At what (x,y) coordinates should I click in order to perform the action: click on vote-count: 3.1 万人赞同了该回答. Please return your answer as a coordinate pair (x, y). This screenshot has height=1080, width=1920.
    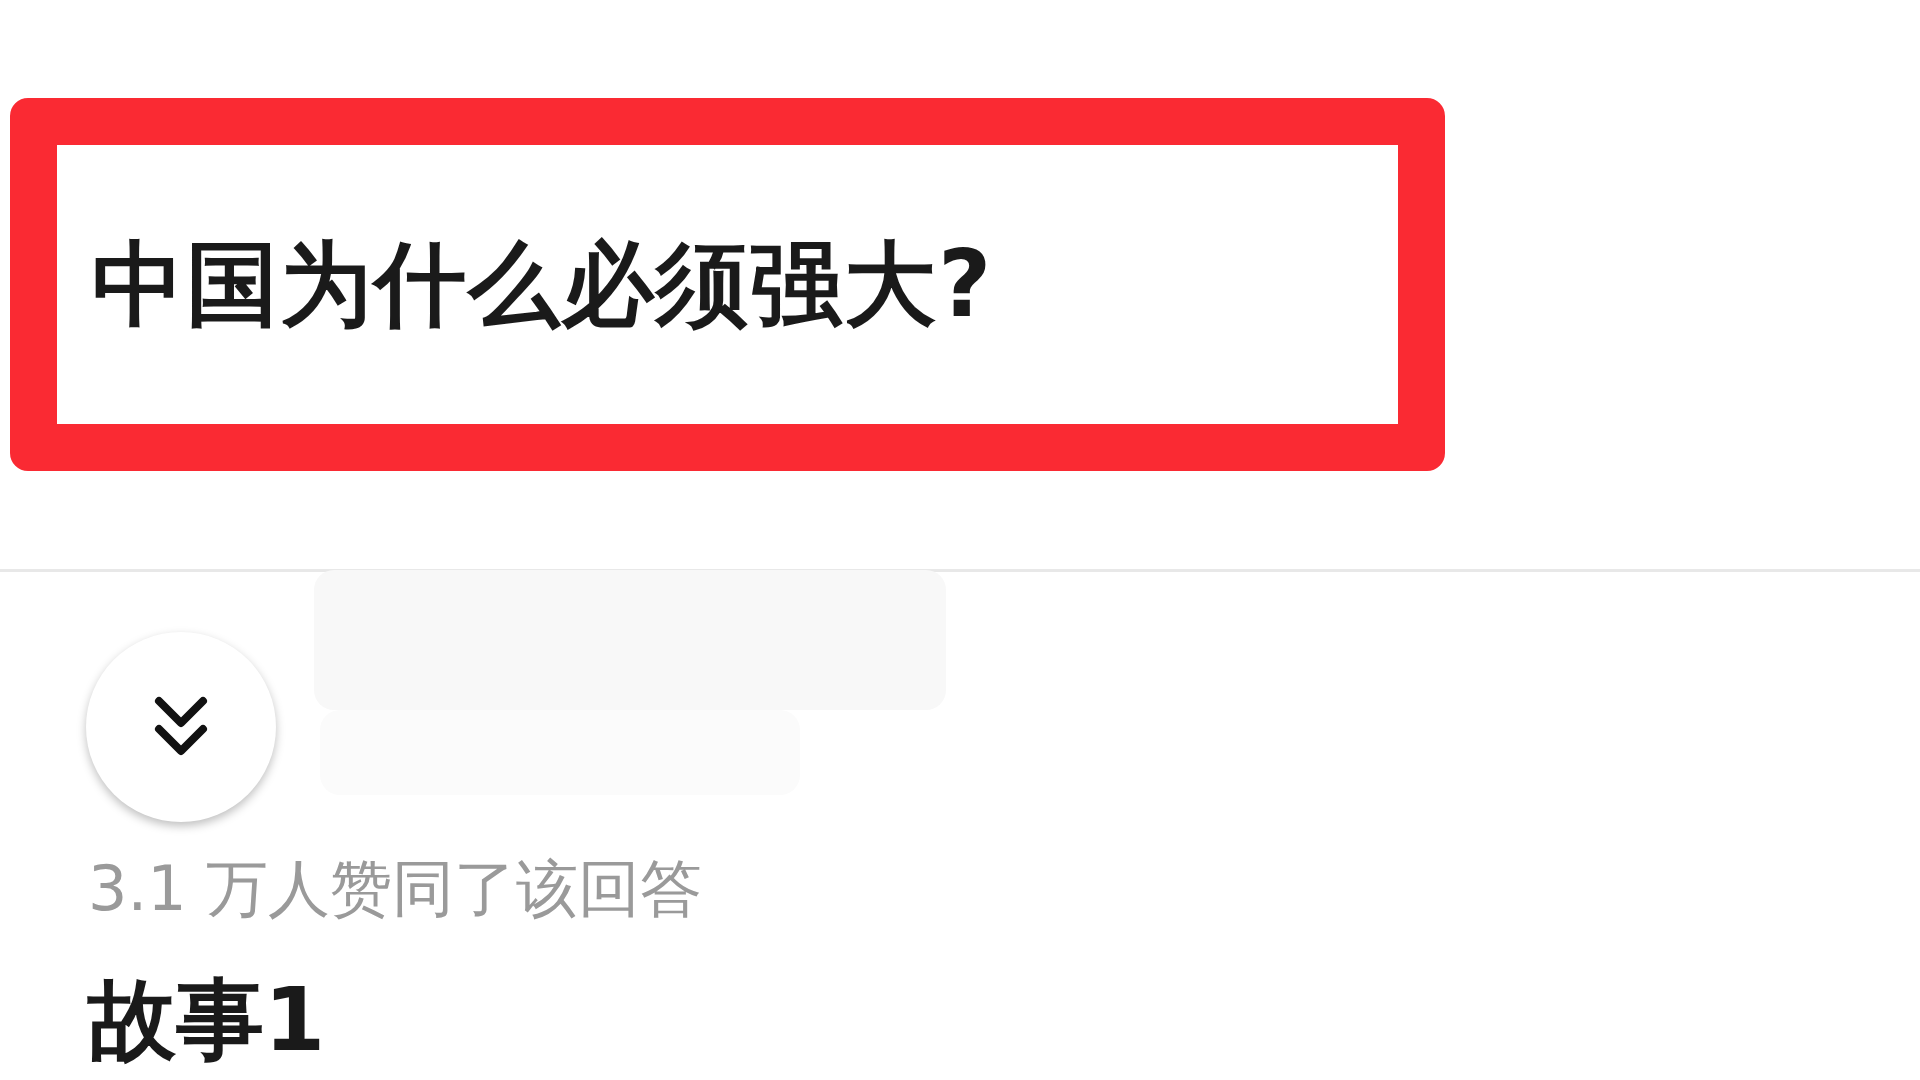
    Looking at the image, I should click on (395, 889).